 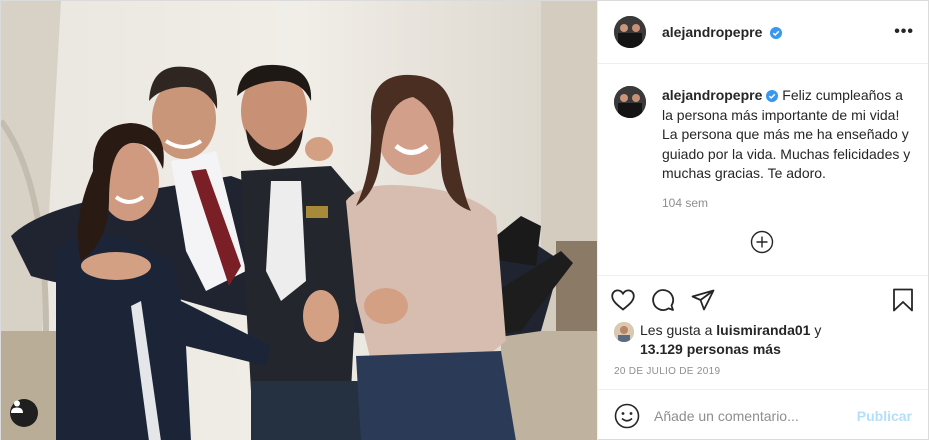 What do you see at coordinates (624, 332) in the screenshot?
I see `liker-avatar` at bounding box center [624, 332].